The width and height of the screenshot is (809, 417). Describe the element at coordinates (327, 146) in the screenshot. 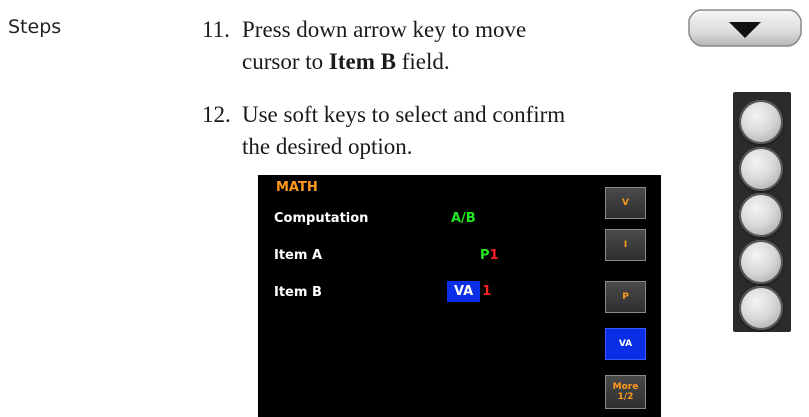

I see `step-line: the desired option.` at that location.